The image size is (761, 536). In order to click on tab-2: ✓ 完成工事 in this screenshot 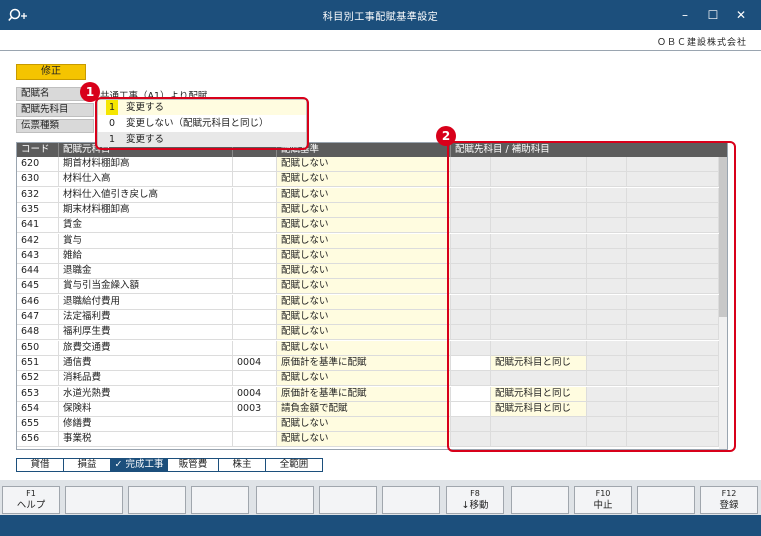, I will do `click(139, 465)`.